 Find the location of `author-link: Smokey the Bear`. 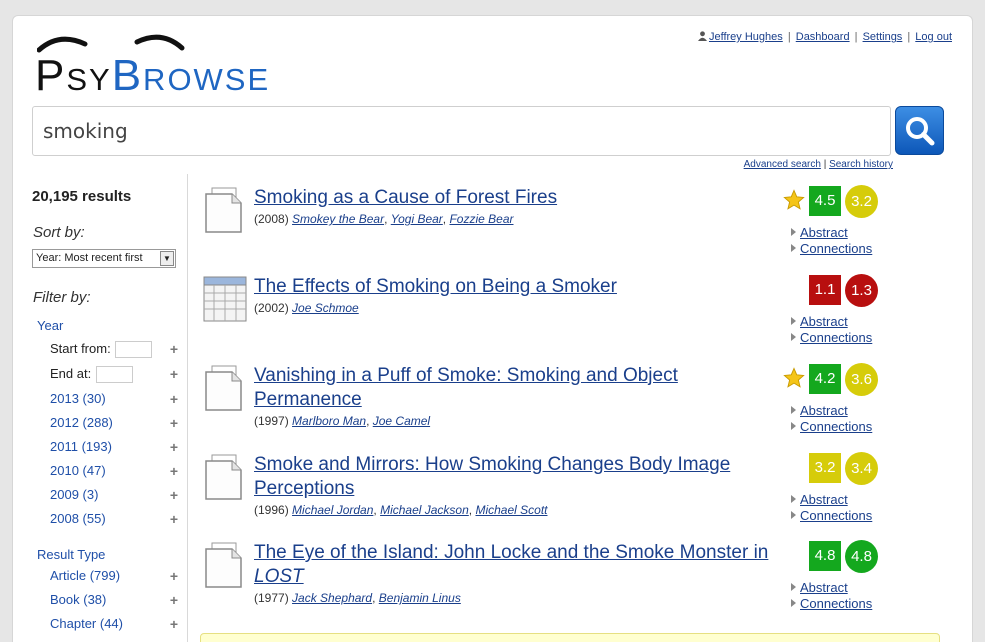

author-link: Smokey the Bear is located at coordinates (338, 219).